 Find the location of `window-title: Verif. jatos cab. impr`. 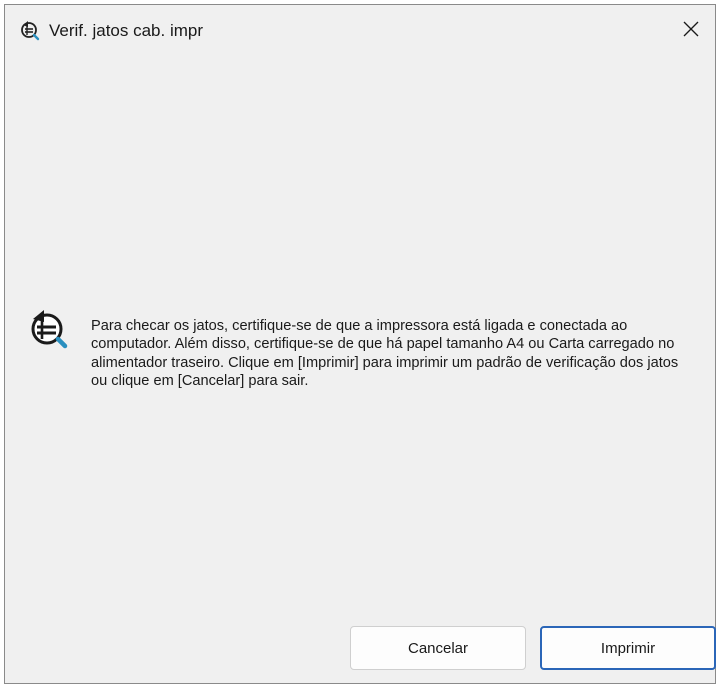

window-title: Verif. jatos cab. impr is located at coordinates (126, 30).